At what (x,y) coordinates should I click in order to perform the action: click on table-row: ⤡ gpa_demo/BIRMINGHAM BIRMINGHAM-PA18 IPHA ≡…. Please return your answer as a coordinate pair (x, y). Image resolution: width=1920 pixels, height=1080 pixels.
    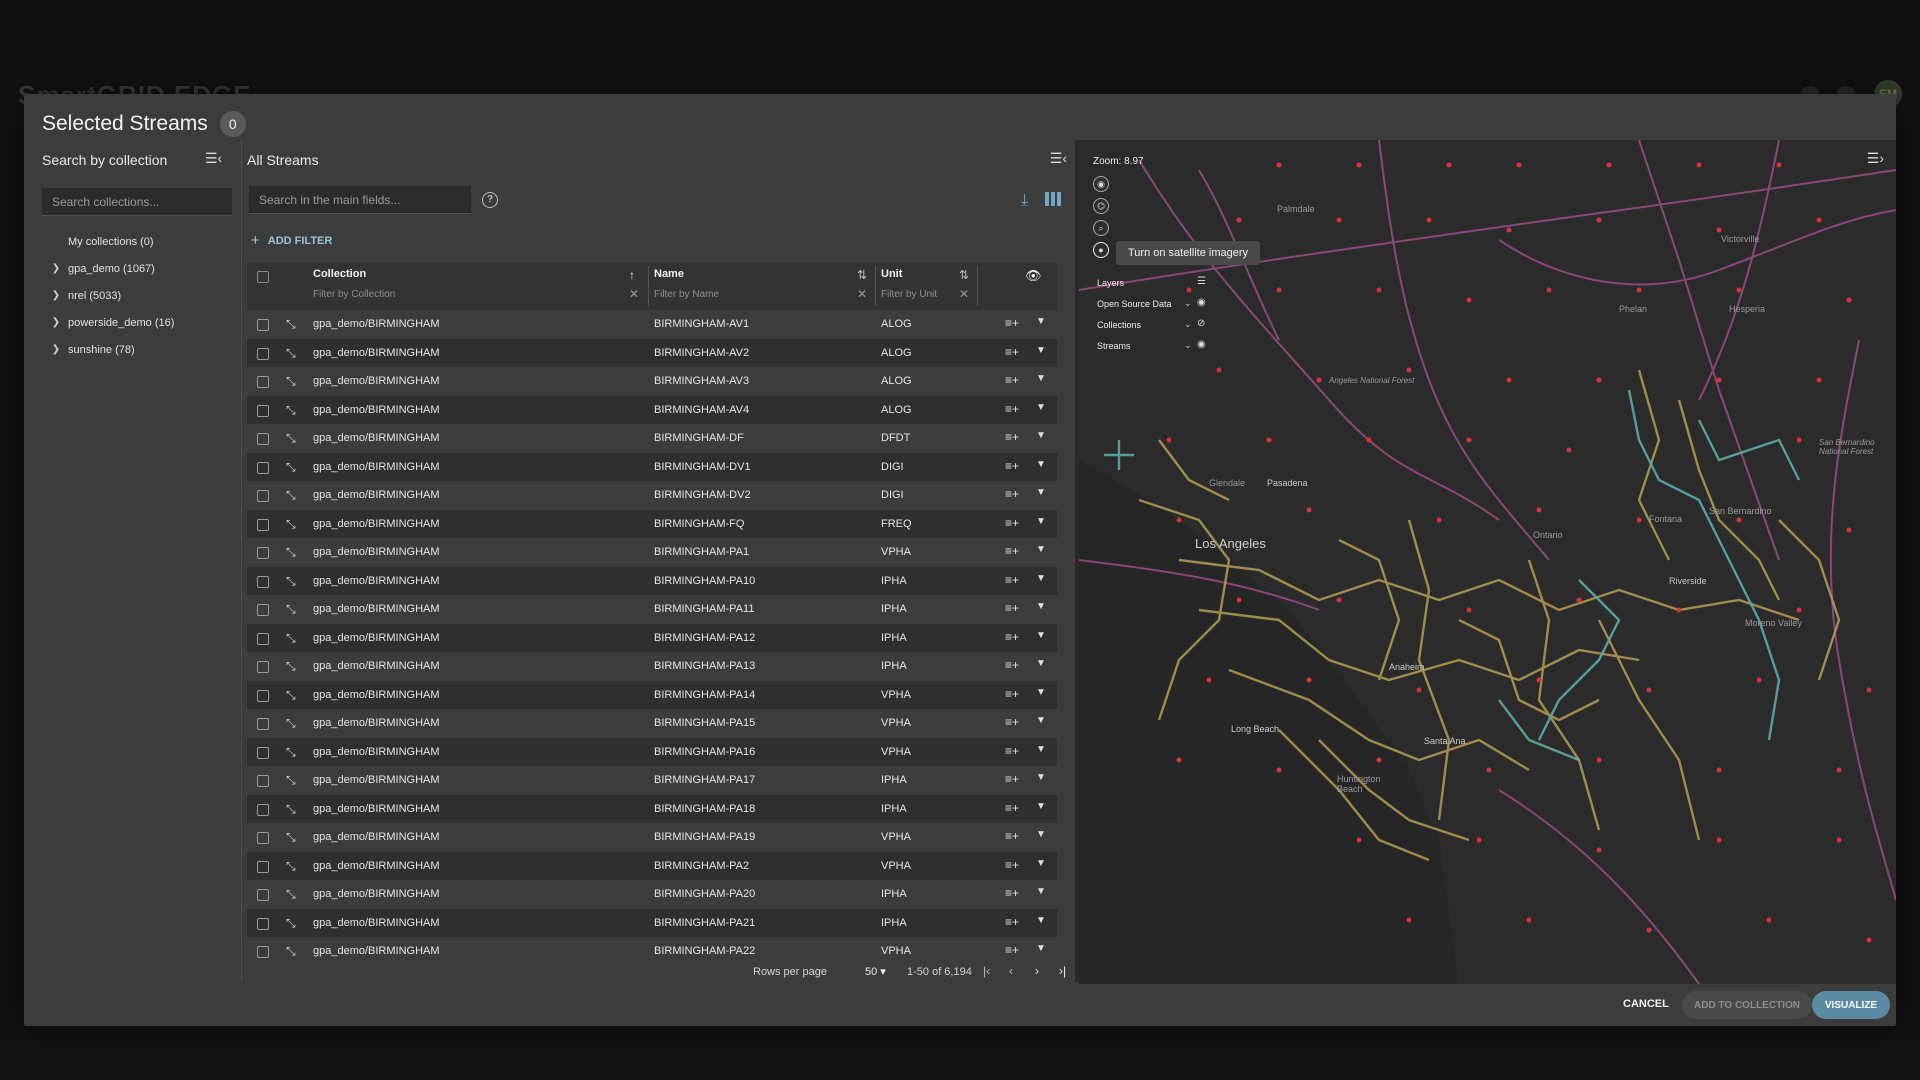
    Looking at the image, I should click on (652, 808).